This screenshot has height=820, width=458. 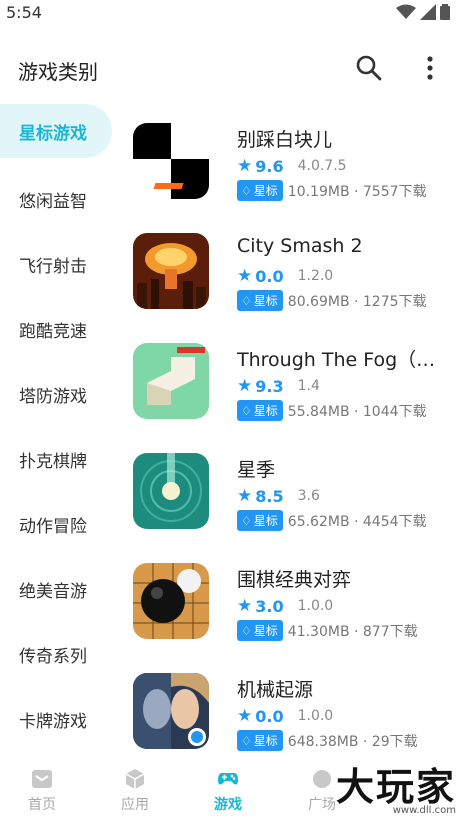 I want to click on app-rating: ★ 9.6 4.0.7.5, so click(x=292, y=166).